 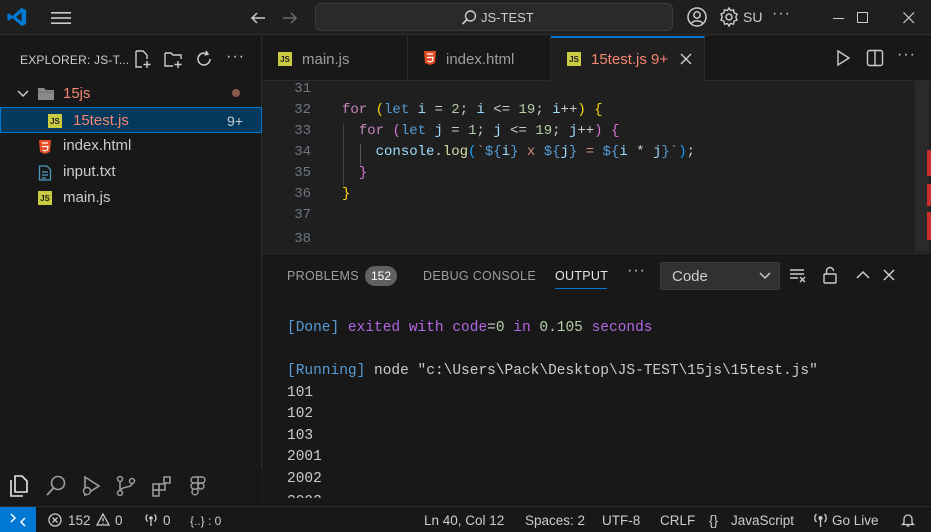 What do you see at coordinates (762, 520) in the screenshot?
I see `language-mode: JavaScript` at bounding box center [762, 520].